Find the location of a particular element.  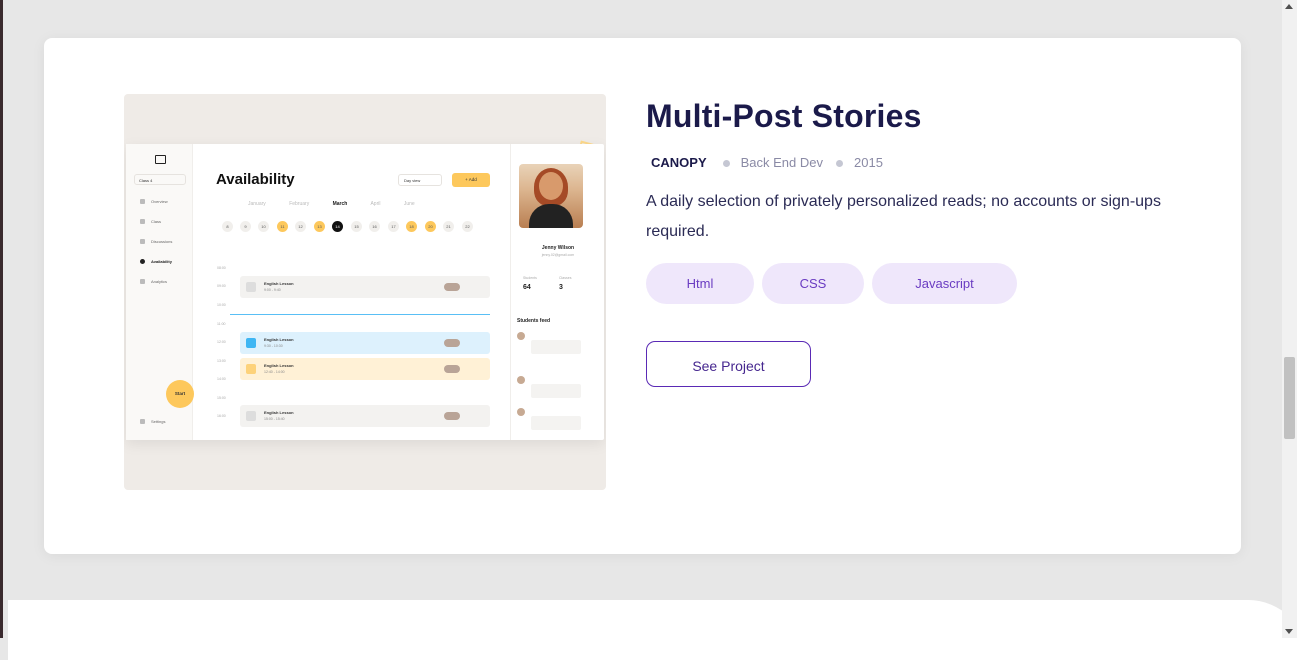

class-icon is located at coordinates (142, 222).